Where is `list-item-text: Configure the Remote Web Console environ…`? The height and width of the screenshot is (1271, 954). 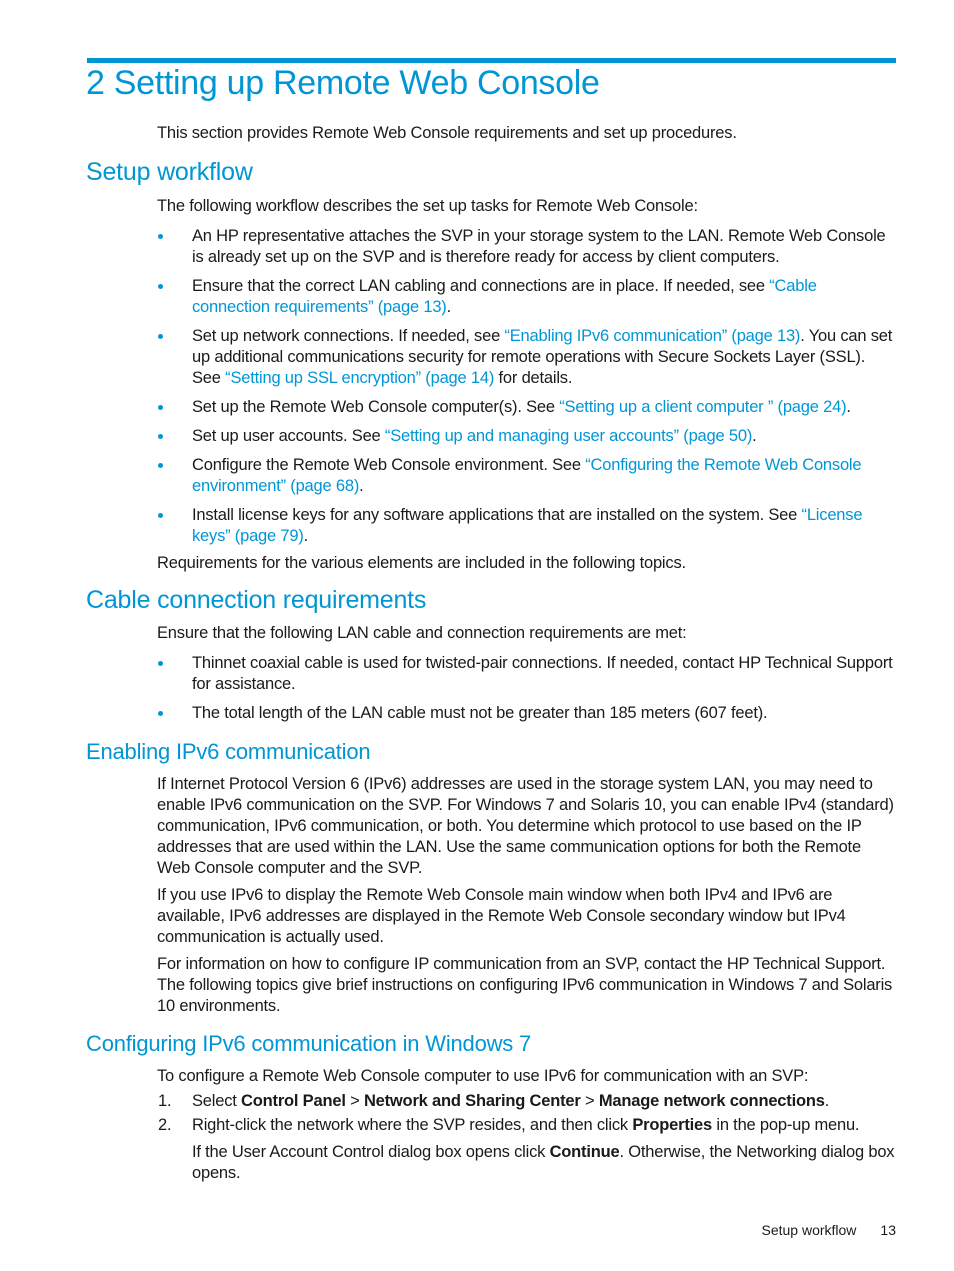 list-item-text: Configure the Remote Web Console environ… is located at coordinates (389, 465).